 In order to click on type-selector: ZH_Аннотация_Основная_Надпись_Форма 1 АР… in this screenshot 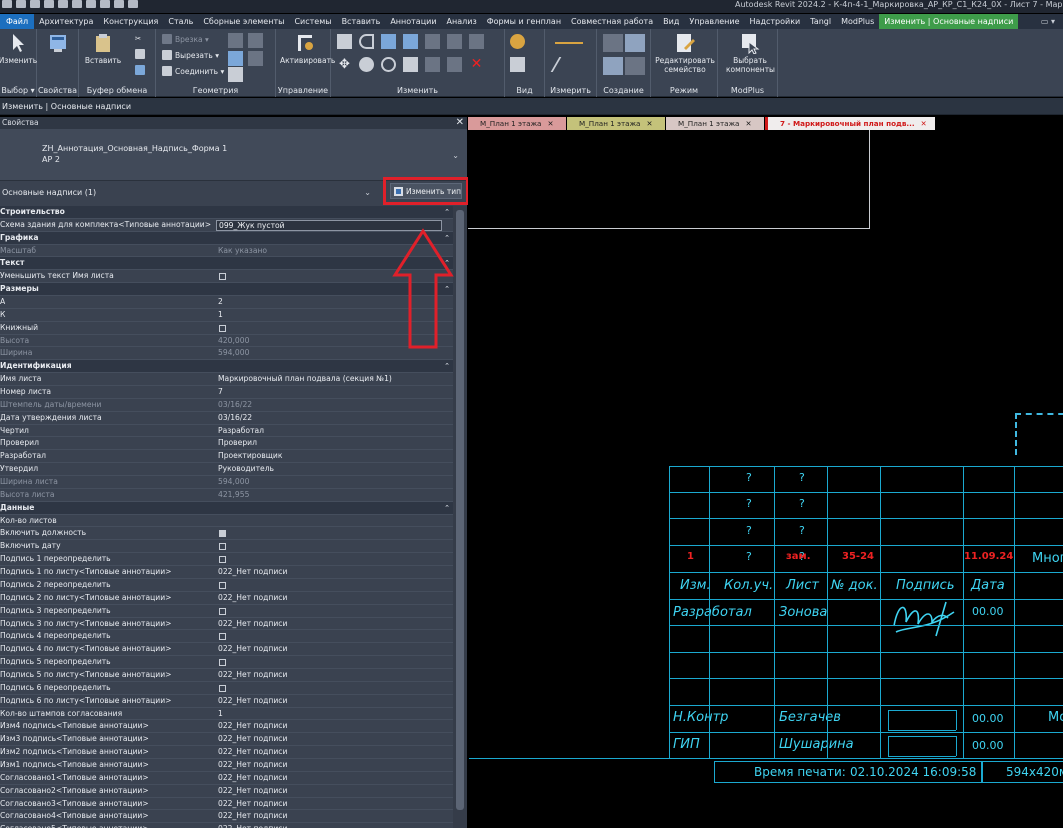, I will do `click(233, 155)`.